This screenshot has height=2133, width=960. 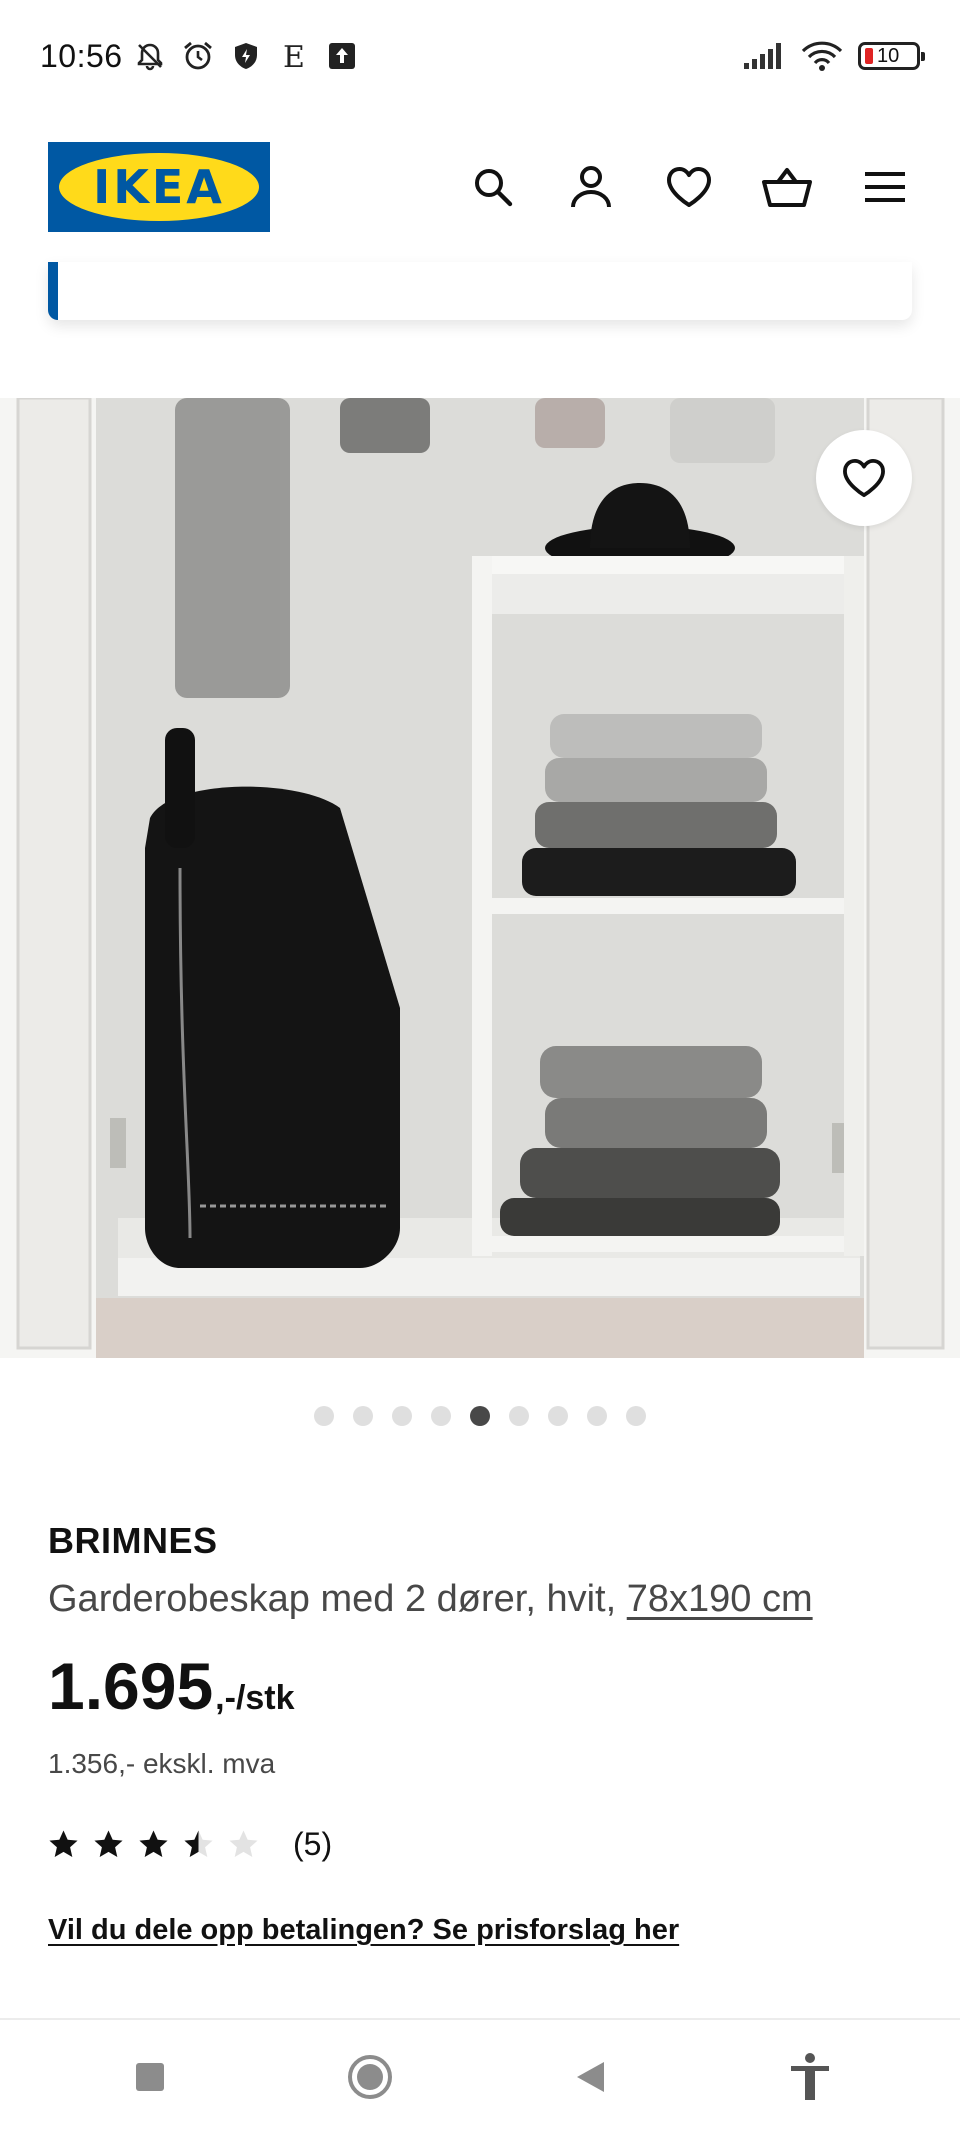 What do you see at coordinates (150, 56) in the screenshot?
I see `bell-off-icon` at bounding box center [150, 56].